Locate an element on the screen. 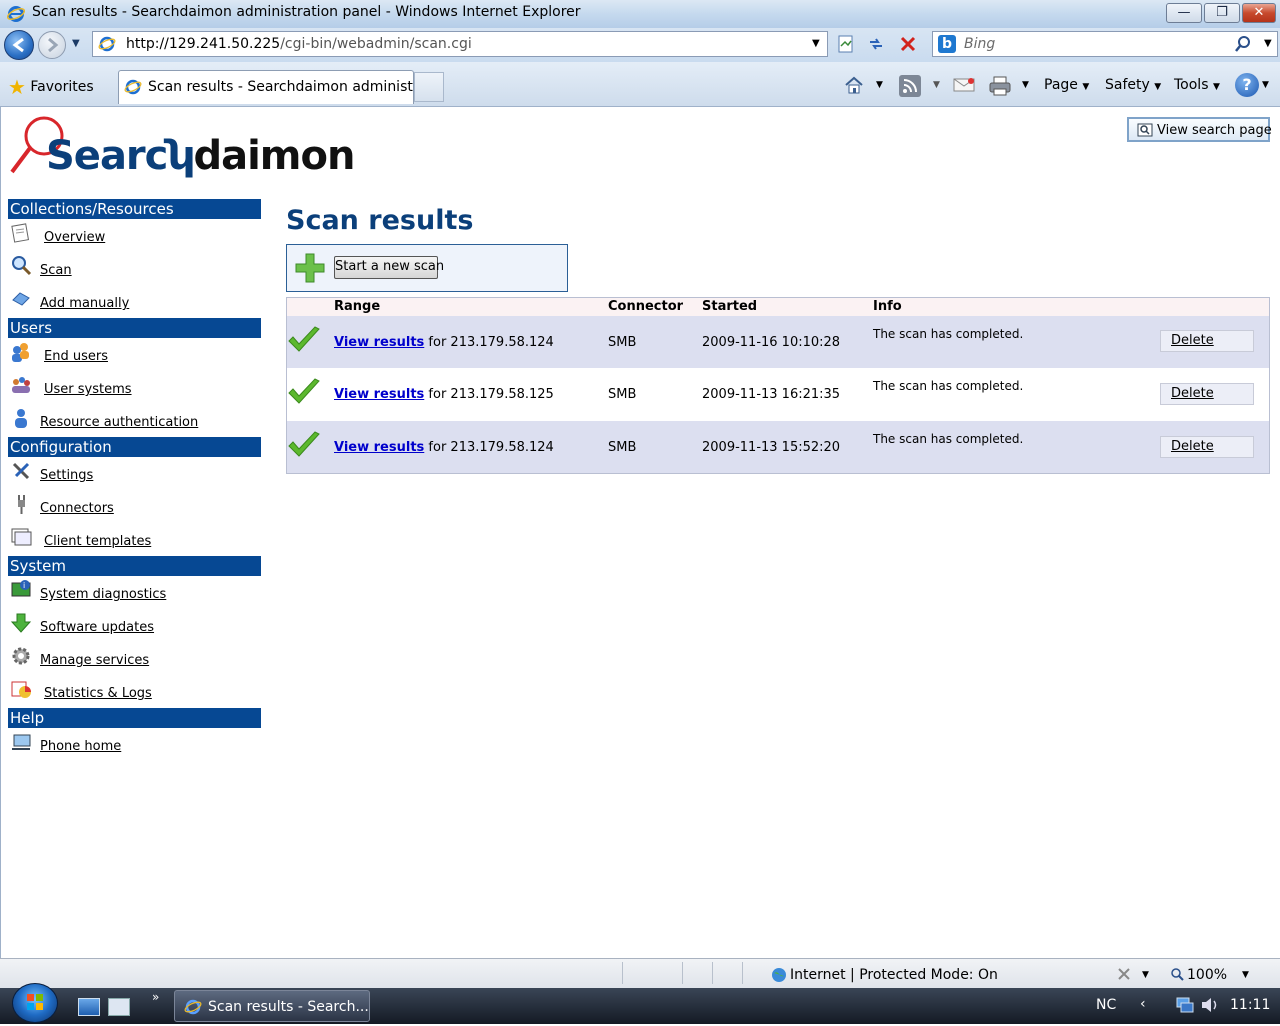 Image resolution: width=1280 pixels, height=1026 pixels. stop-icon is located at coordinates (908, 44).